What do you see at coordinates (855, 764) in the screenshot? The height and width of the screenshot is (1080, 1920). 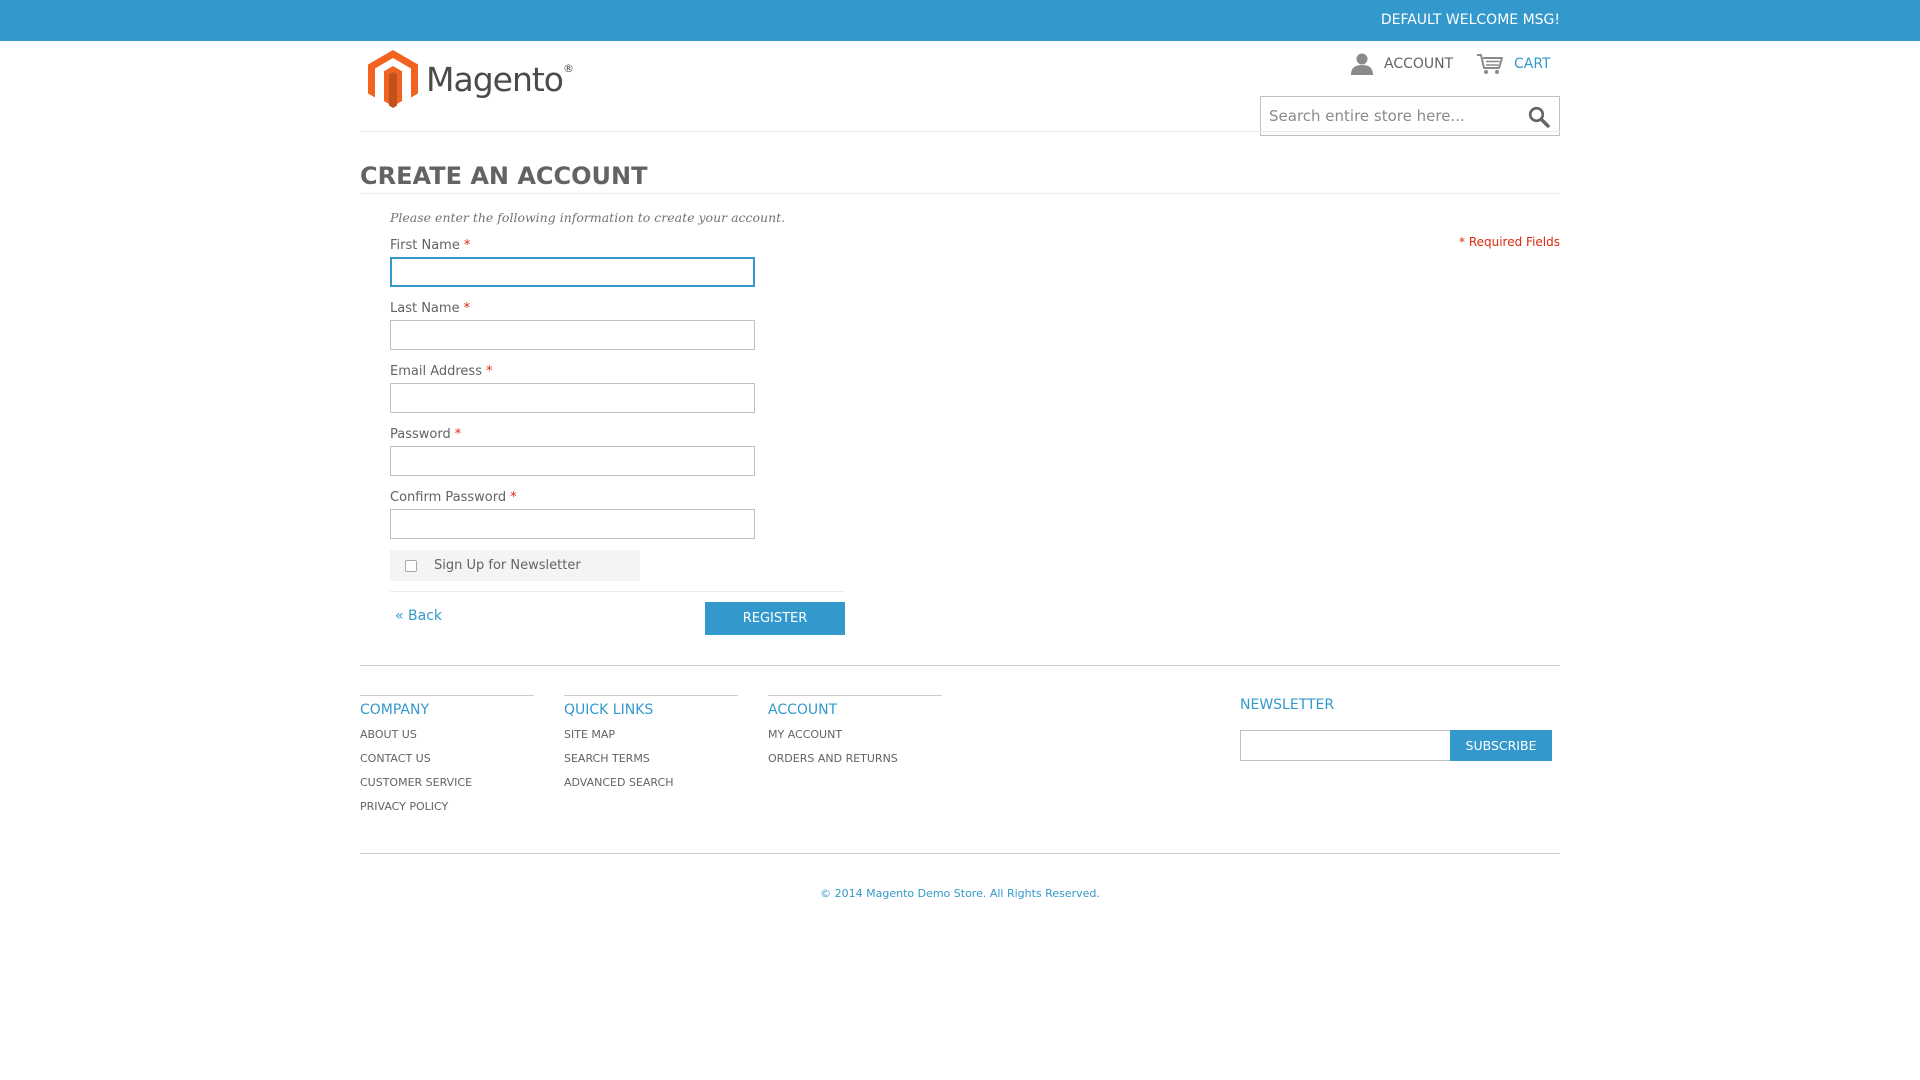 I see `footer-link-orders-and-returns: ORDERS AND RETURNS` at bounding box center [855, 764].